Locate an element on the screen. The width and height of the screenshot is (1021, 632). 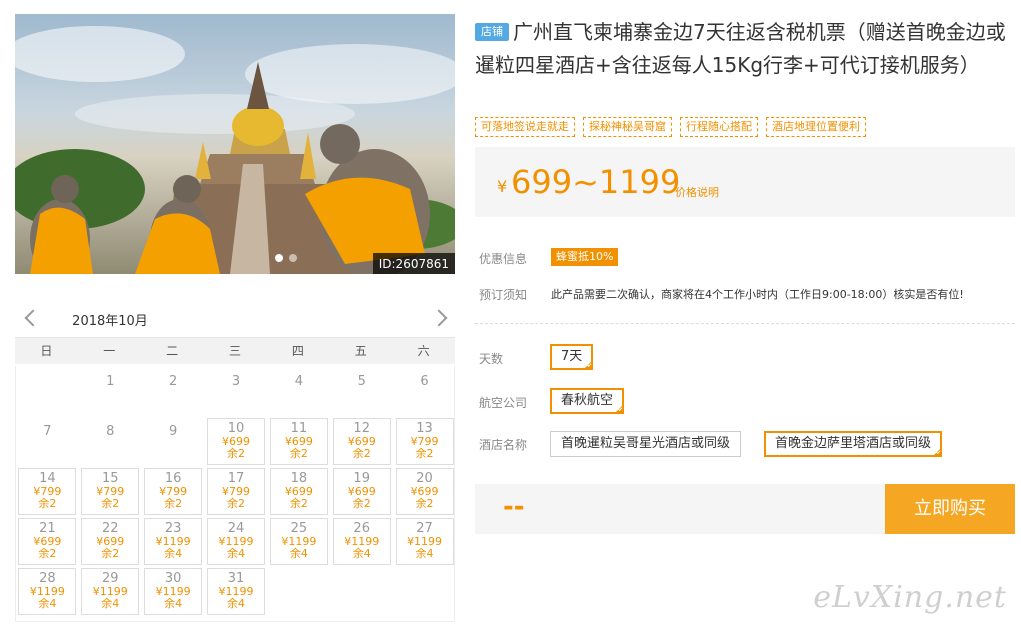
carousel-dots is located at coordinates (286, 258).